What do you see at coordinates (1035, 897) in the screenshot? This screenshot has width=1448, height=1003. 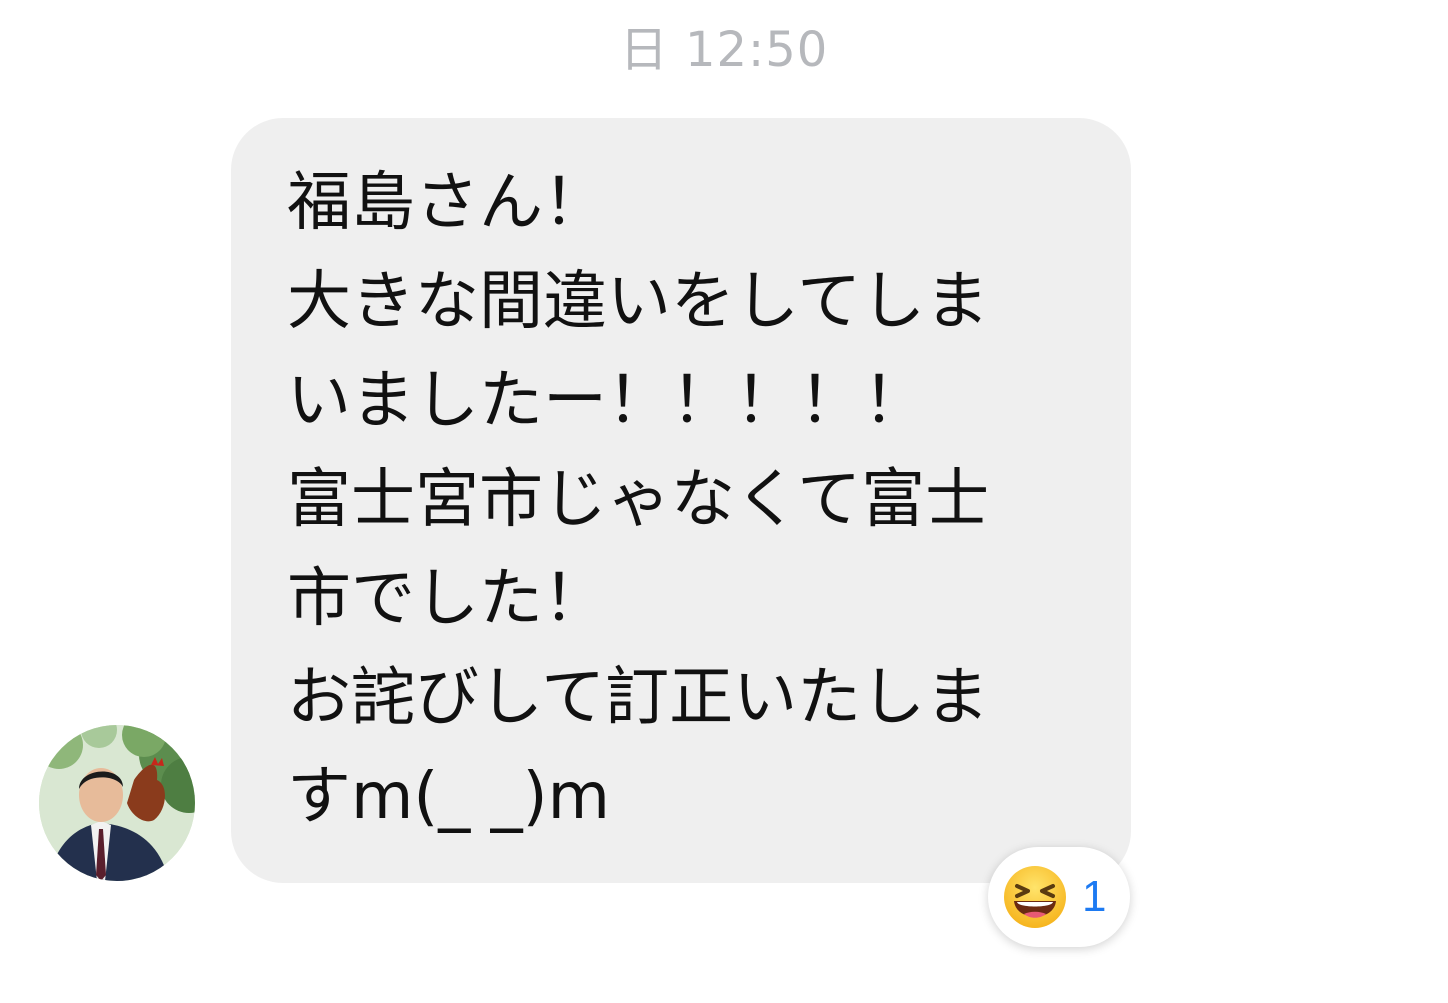 I see `grinning-squinting-face-icon` at bounding box center [1035, 897].